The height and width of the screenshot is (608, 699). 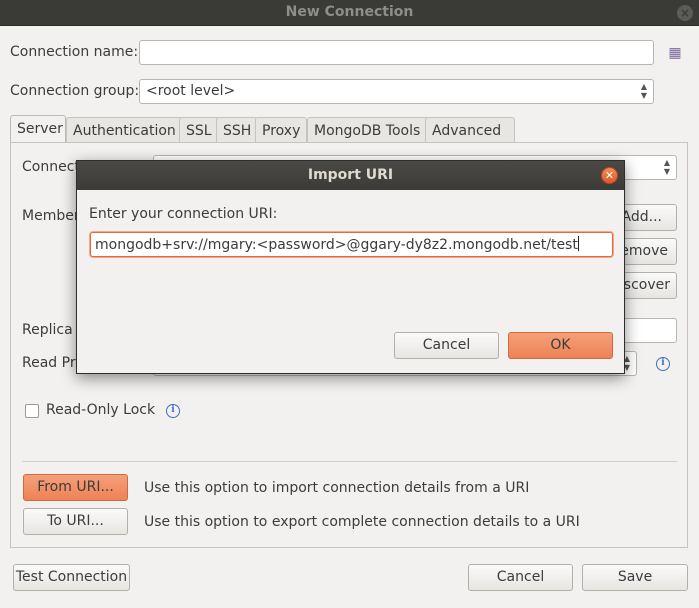 I want to click on window-titlebar: New Connection ×, so click(x=349, y=13).